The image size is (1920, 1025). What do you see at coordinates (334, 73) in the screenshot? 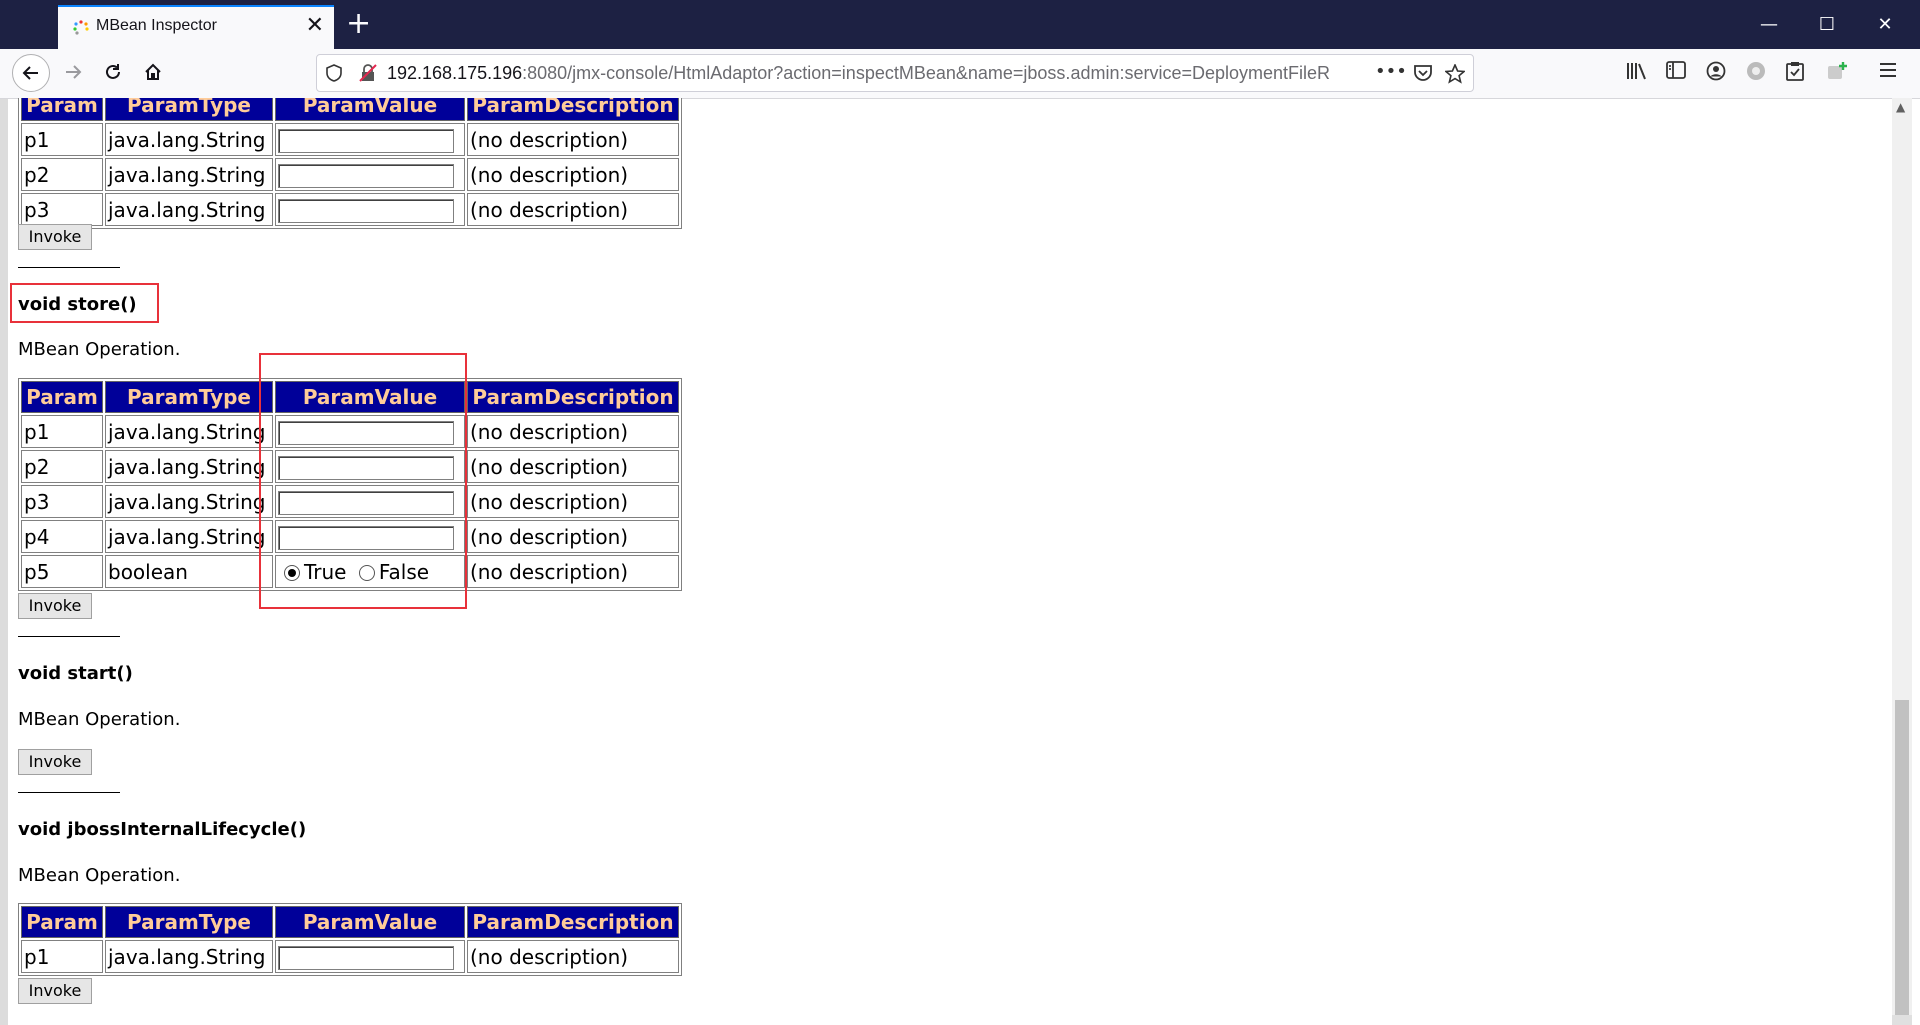
I see `shield-icon` at bounding box center [334, 73].